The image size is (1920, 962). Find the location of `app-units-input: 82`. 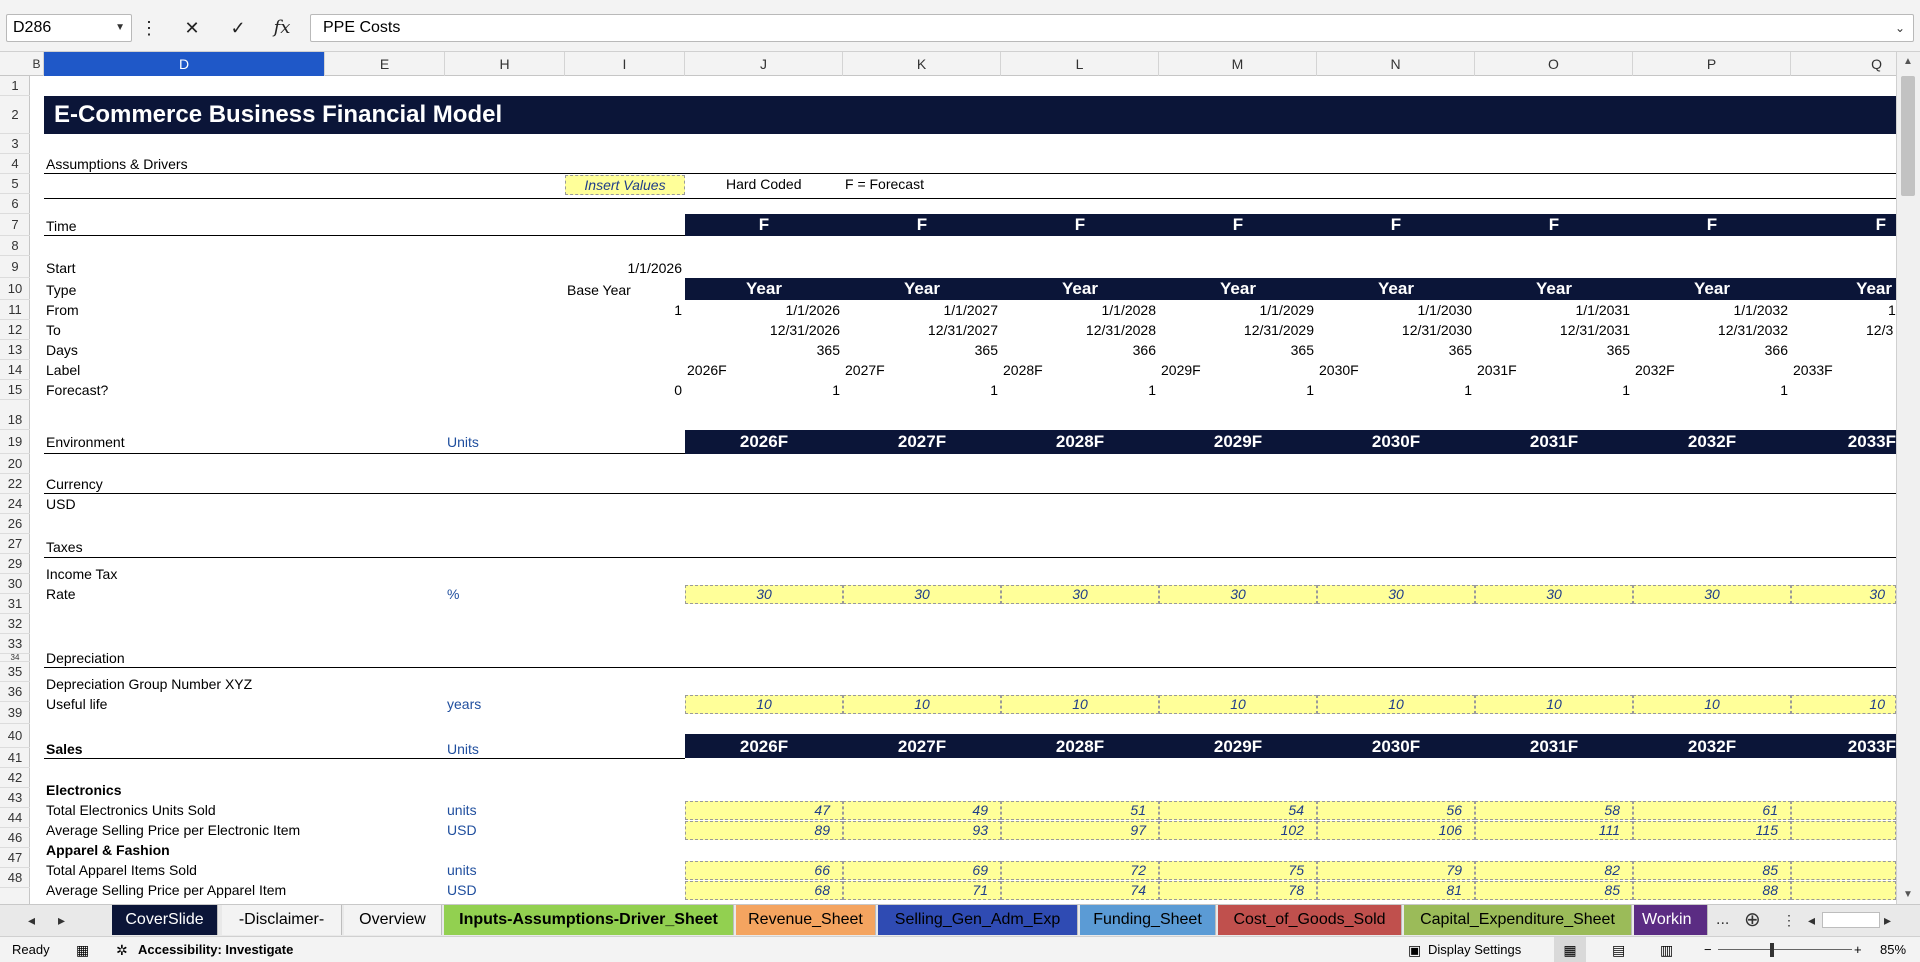

app-units-input: 82 is located at coordinates (1554, 870).